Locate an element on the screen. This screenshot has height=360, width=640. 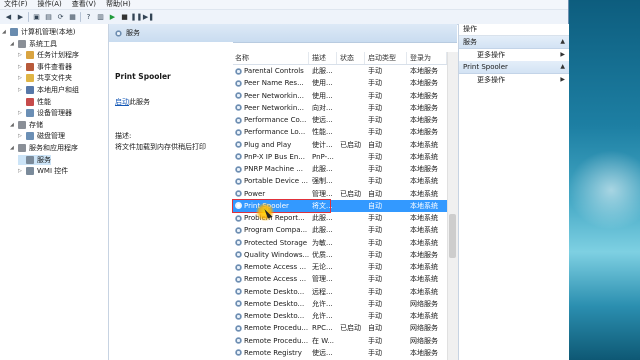
service-status-cell: 已启动 is located at coordinates (350, 144).